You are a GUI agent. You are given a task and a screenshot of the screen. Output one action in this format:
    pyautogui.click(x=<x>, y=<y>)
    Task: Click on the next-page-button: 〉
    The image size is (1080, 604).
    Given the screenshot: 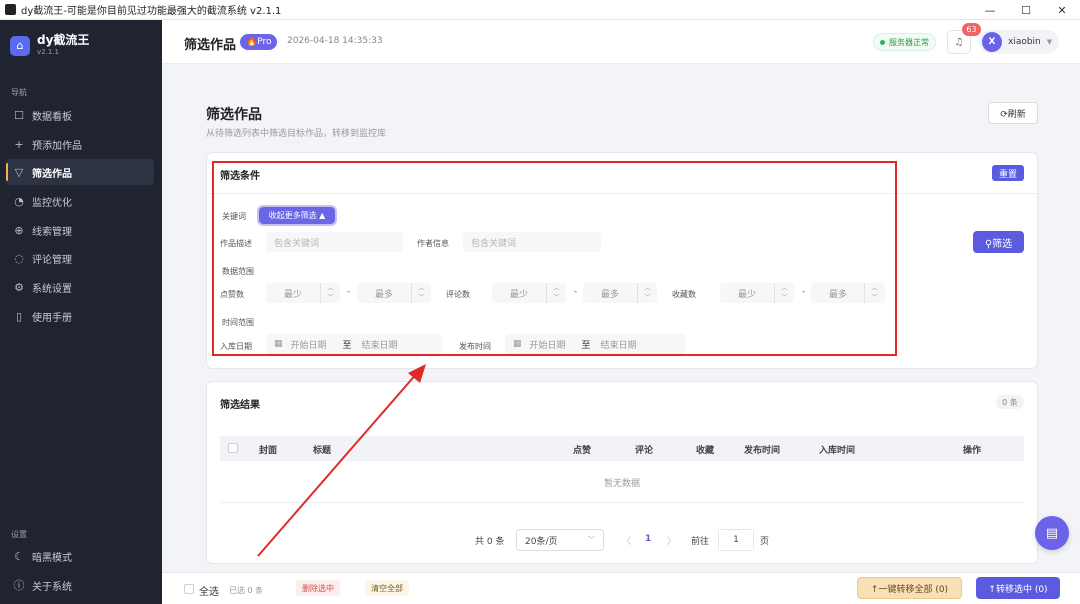 What is the action you would take?
    pyautogui.click(x=671, y=540)
    